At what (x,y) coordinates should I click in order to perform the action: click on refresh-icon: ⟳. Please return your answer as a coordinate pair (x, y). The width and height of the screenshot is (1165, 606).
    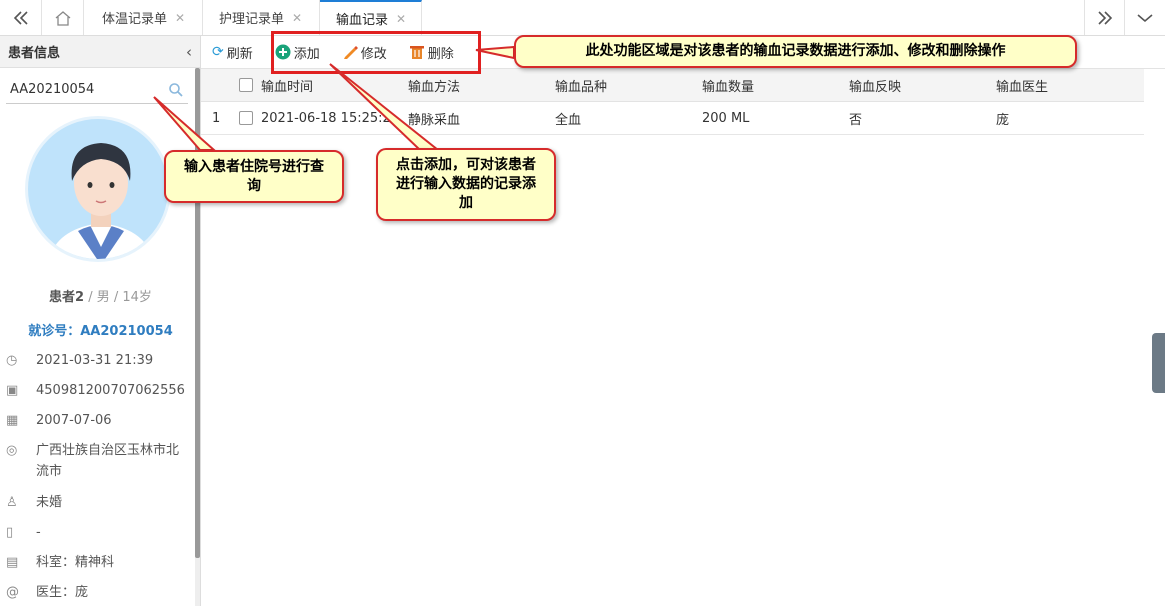
    Looking at the image, I should click on (218, 52).